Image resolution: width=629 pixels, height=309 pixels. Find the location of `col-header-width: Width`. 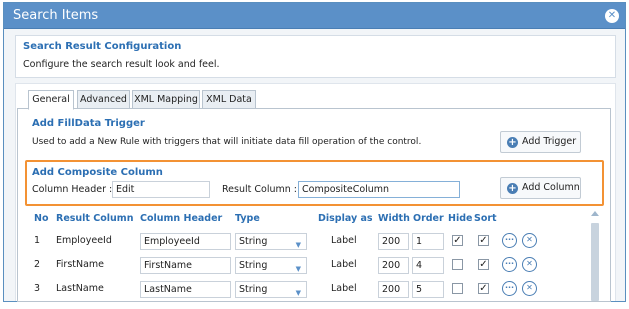

col-header-width: Width is located at coordinates (394, 218).